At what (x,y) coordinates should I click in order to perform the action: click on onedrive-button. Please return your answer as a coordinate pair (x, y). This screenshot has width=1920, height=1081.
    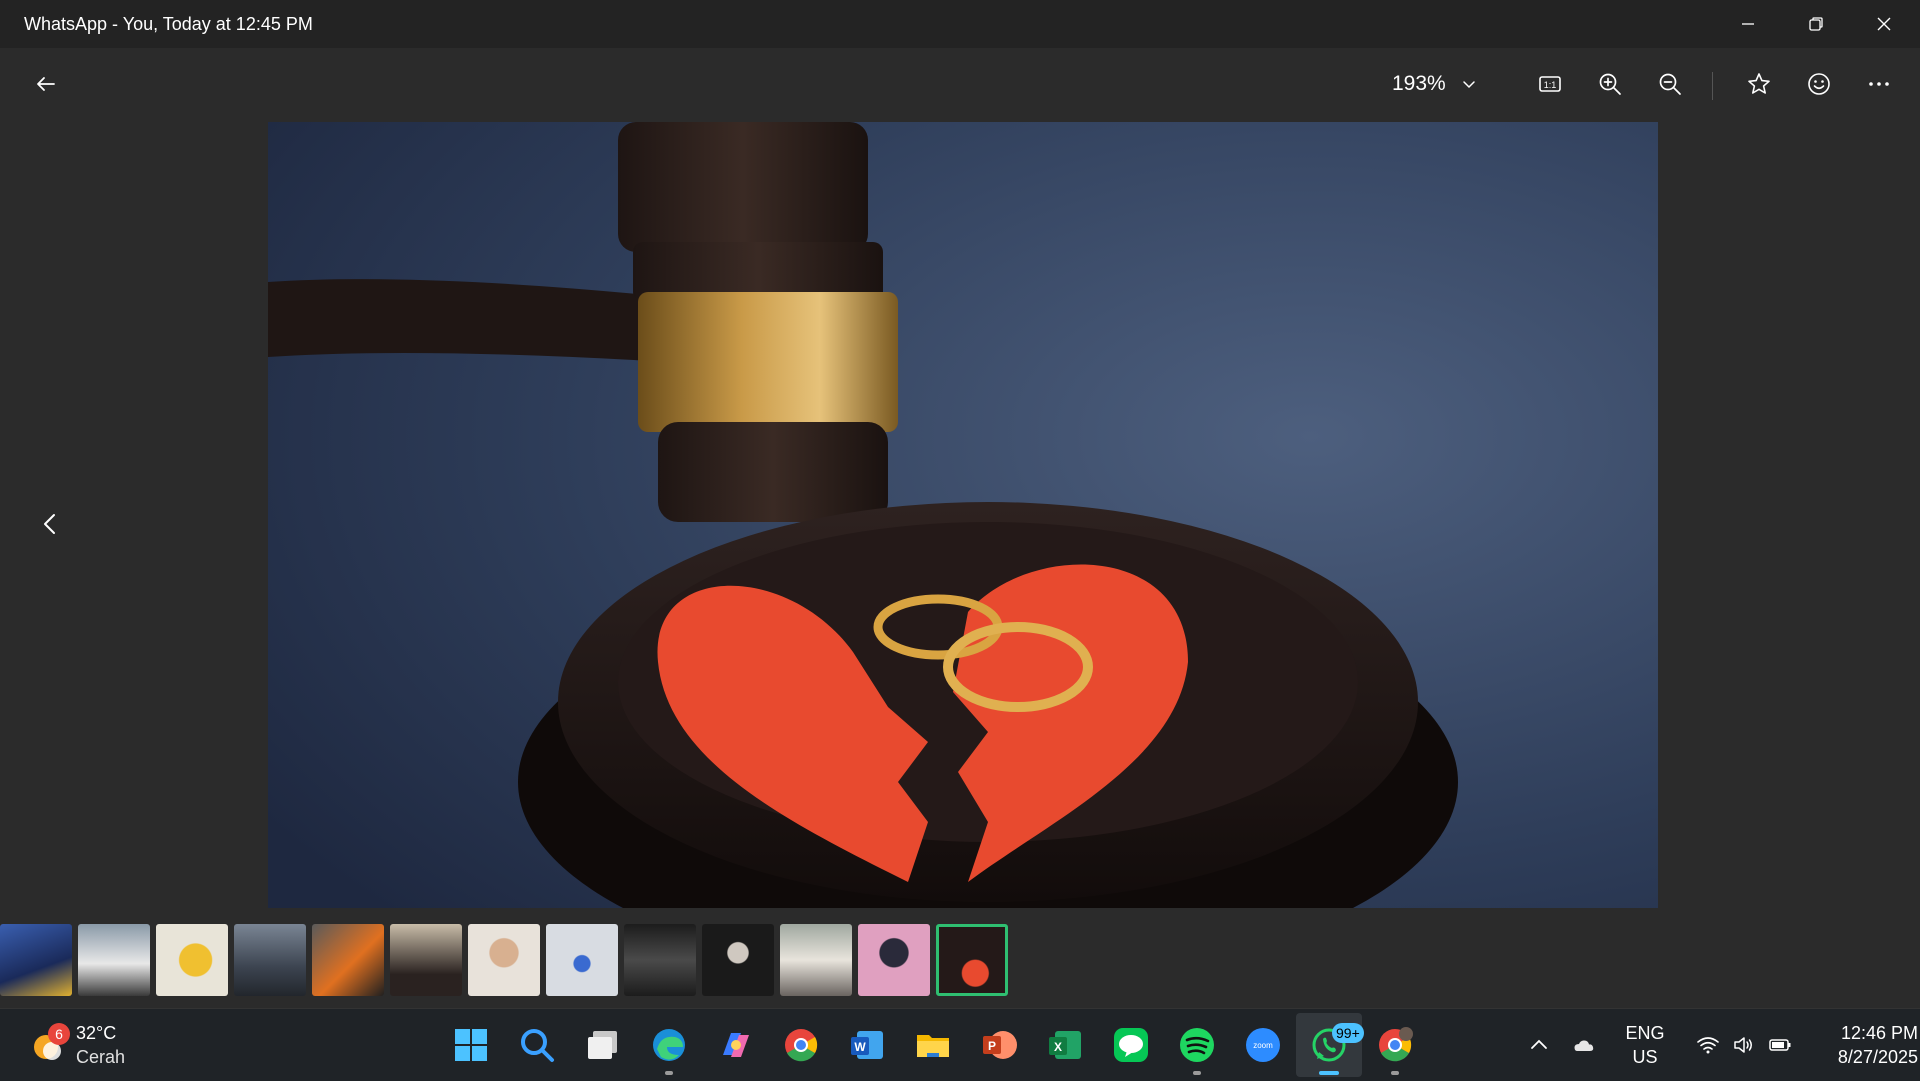
    Looking at the image, I should click on (1583, 1045).